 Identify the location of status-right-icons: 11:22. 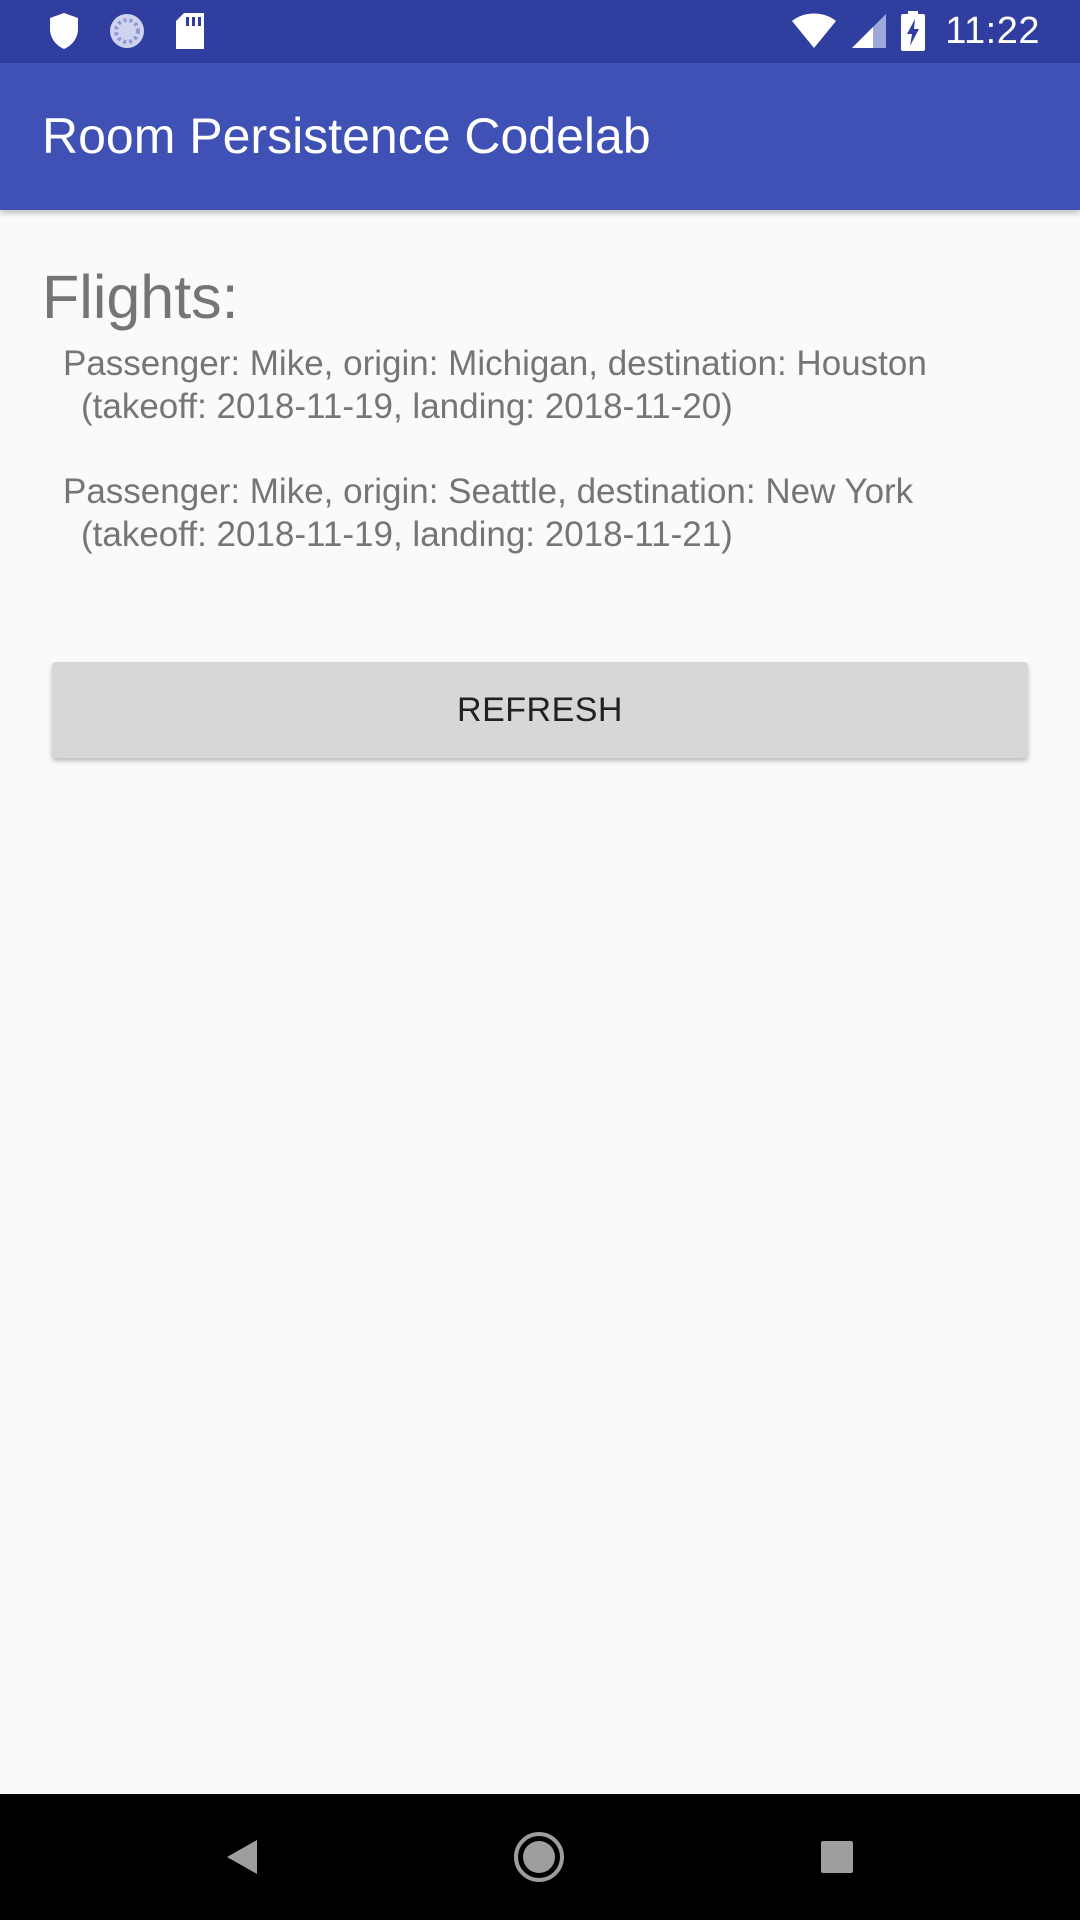
(915, 31).